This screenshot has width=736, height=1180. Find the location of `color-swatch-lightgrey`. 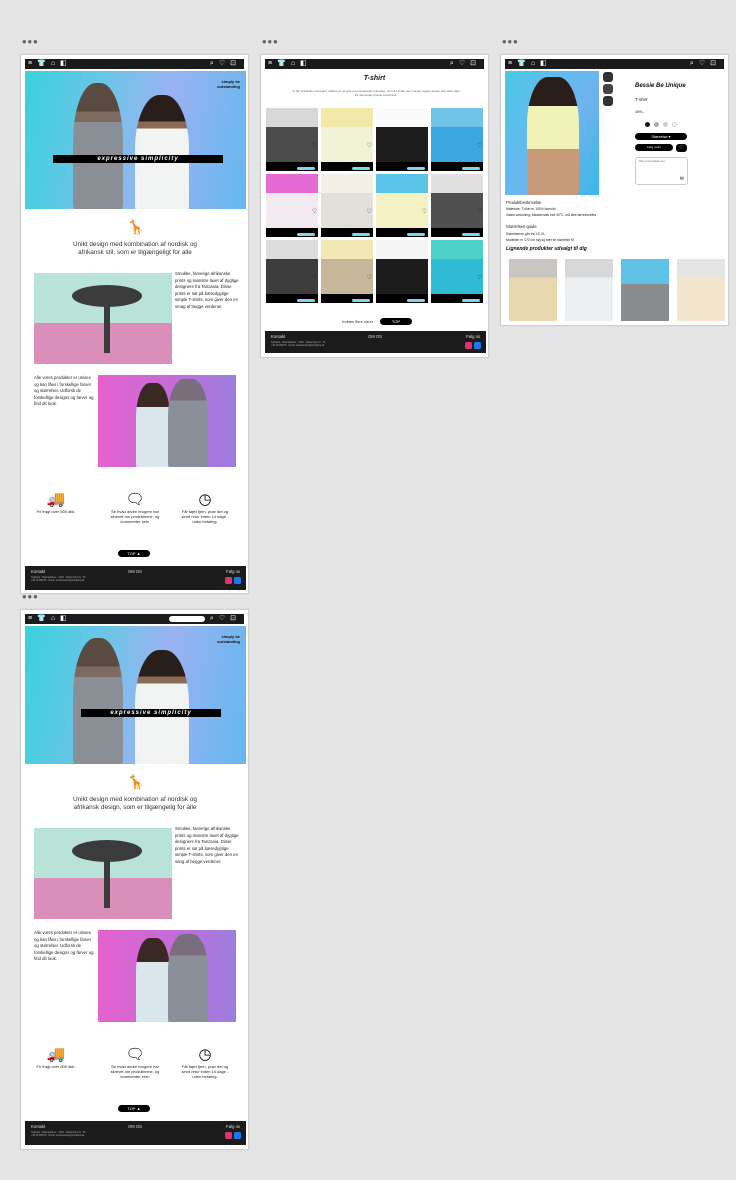

color-swatch-lightgrey is located at coordinates (665, 124).